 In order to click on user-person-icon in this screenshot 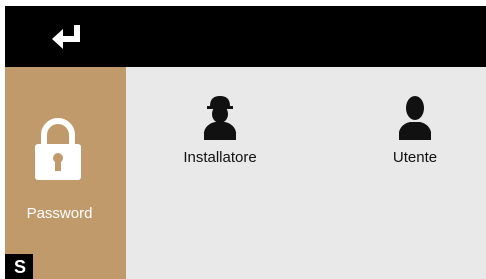, I will do `click(415, 118)`.